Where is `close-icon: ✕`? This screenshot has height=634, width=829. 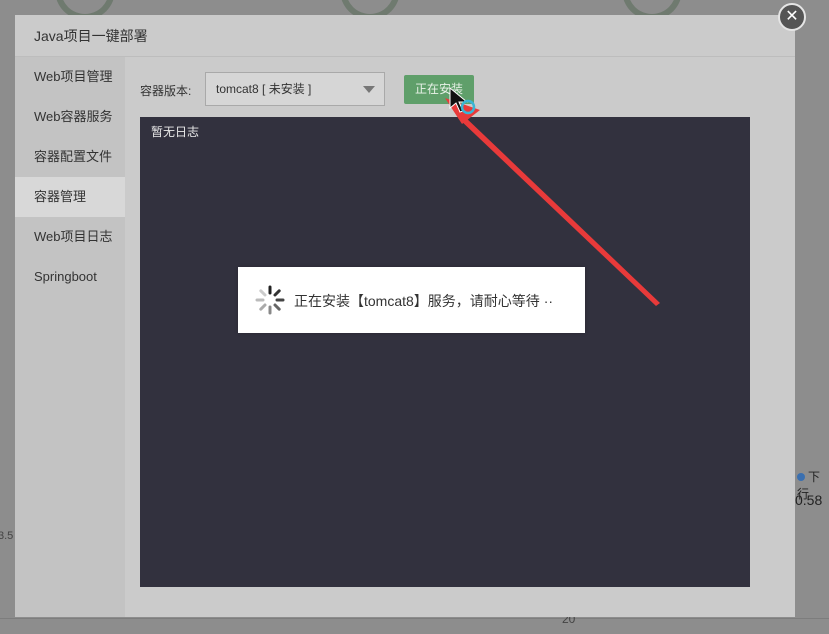
close-icon: ✕ is located at coordinates (792, 16).